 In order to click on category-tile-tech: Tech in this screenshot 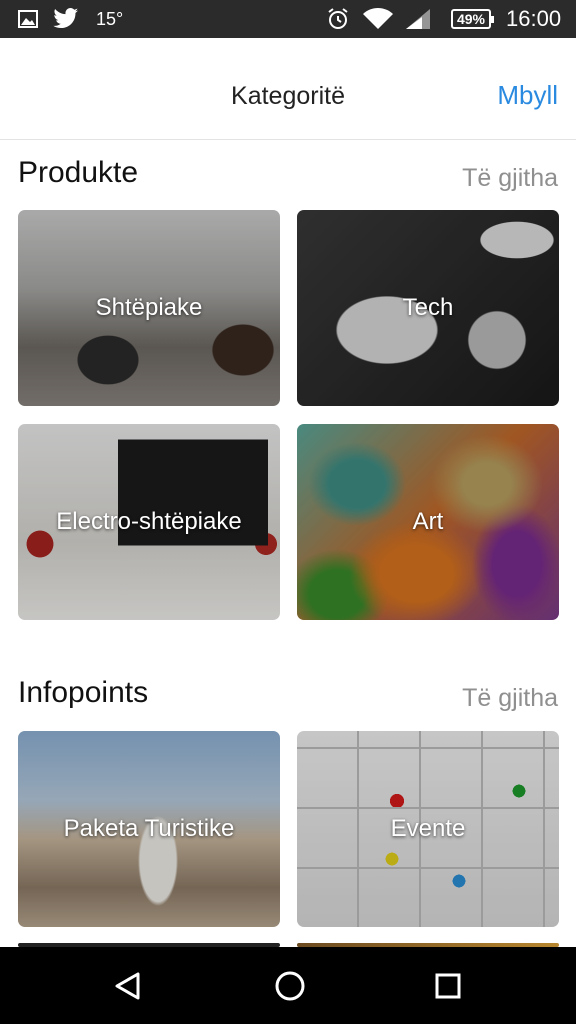, I will do `click(428, 308)`.